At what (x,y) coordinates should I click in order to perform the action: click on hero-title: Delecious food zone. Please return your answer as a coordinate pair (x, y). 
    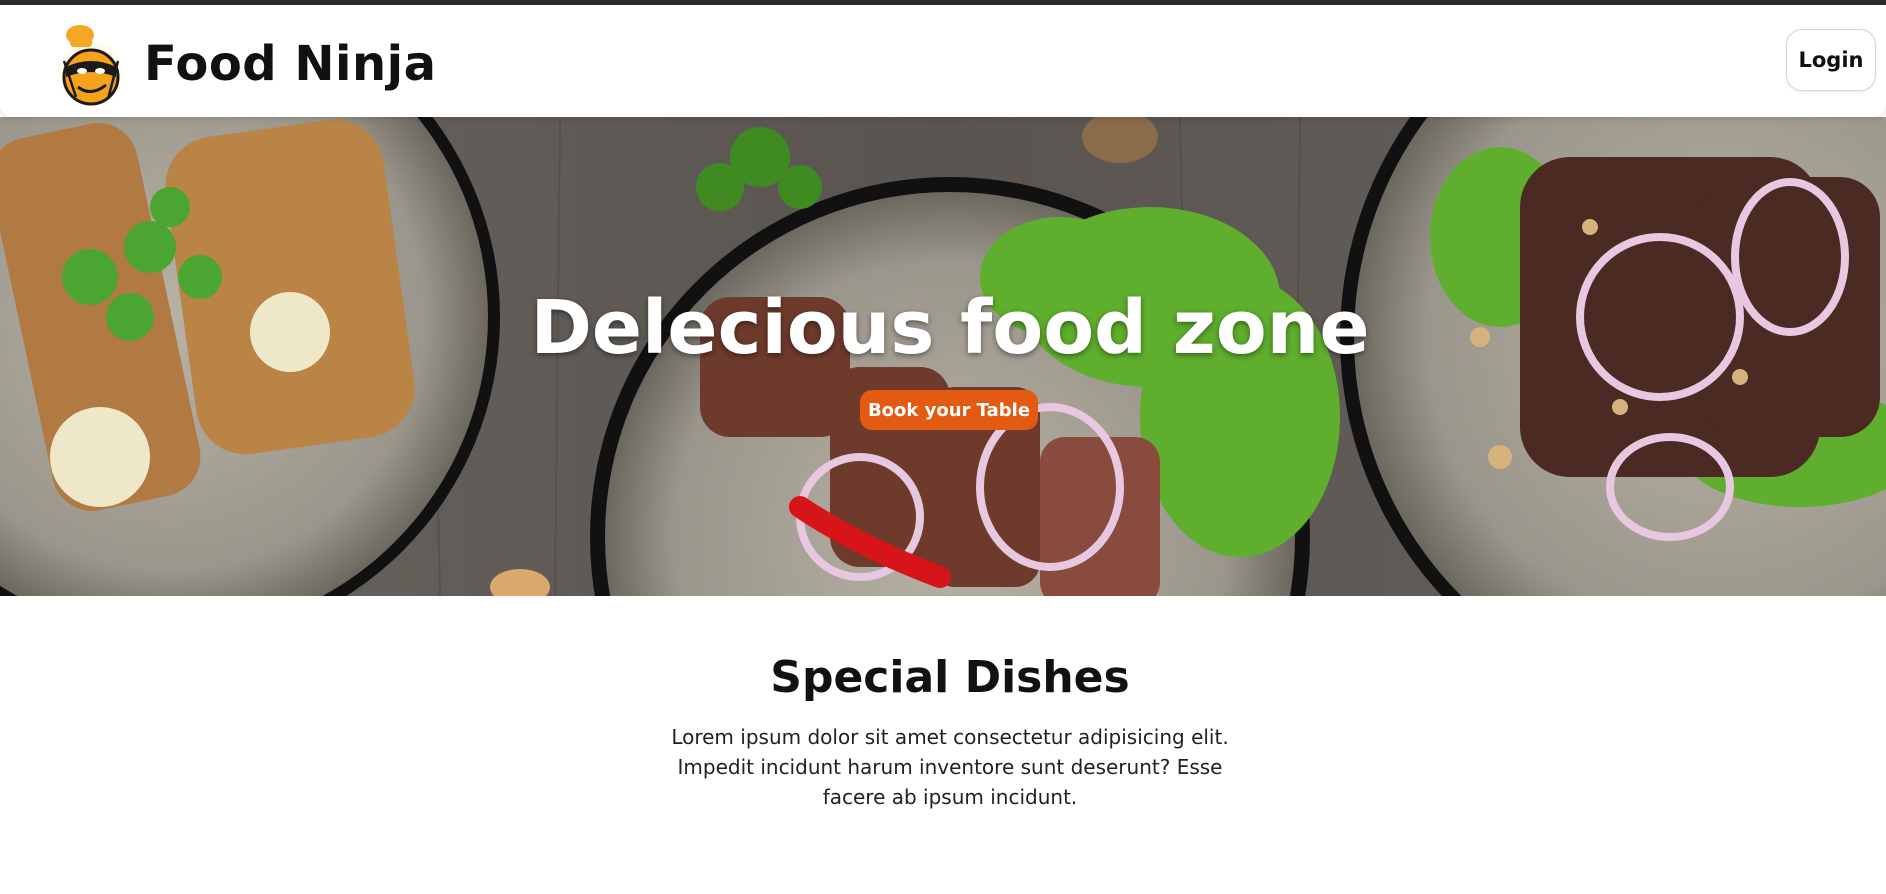
    Looking at the image, I should click on (950, 328).